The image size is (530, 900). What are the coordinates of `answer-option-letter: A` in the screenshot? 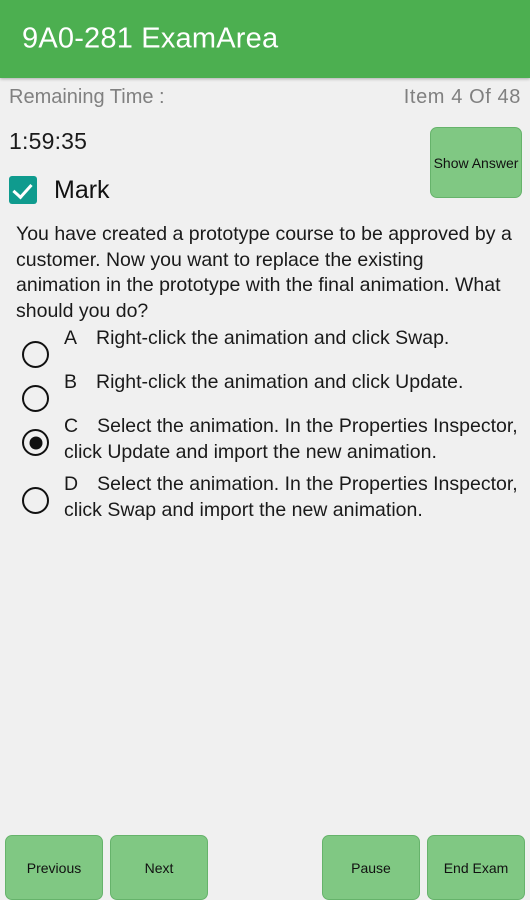 It's located at (71, 338).